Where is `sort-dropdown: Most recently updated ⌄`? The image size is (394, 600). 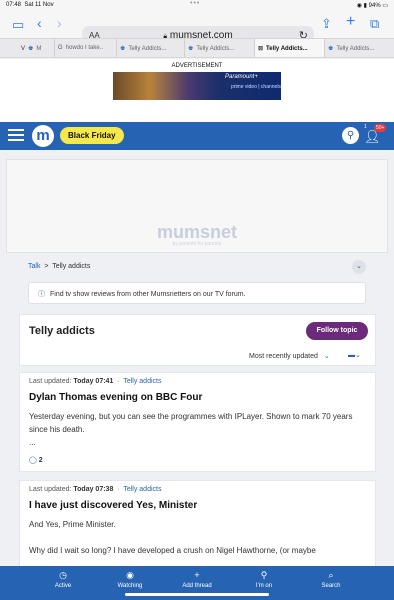
sort-dropdown: Most recently updated ⌄ is located at coordinates (289, 356).